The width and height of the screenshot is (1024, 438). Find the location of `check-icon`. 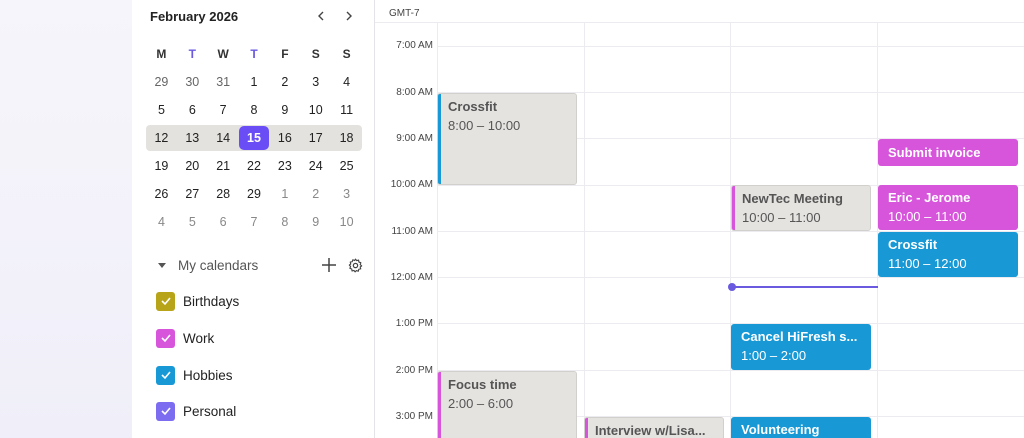

check-icon is located at coordinates (165, 411).